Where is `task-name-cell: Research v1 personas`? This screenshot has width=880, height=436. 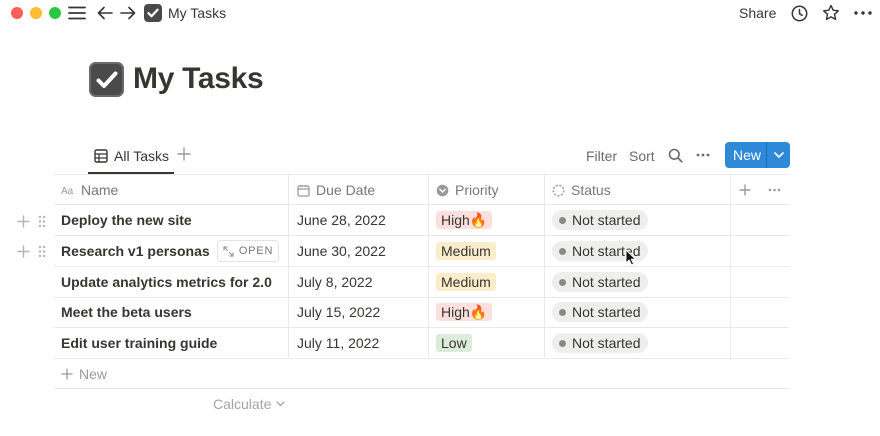 task-name-cell: Research v1 personas is located at coordinates (135, 251).